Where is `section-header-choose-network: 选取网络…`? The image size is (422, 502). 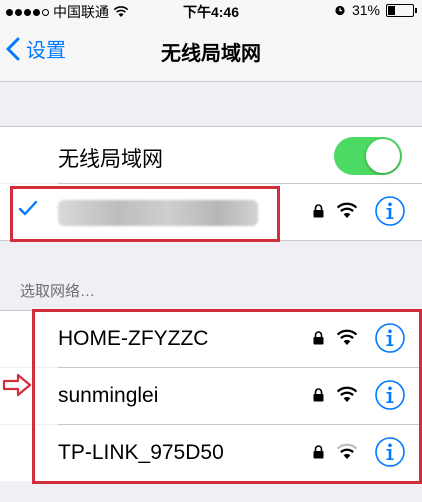
section-header-choose-network: 选取网络… is located at coordinates (58, 291).